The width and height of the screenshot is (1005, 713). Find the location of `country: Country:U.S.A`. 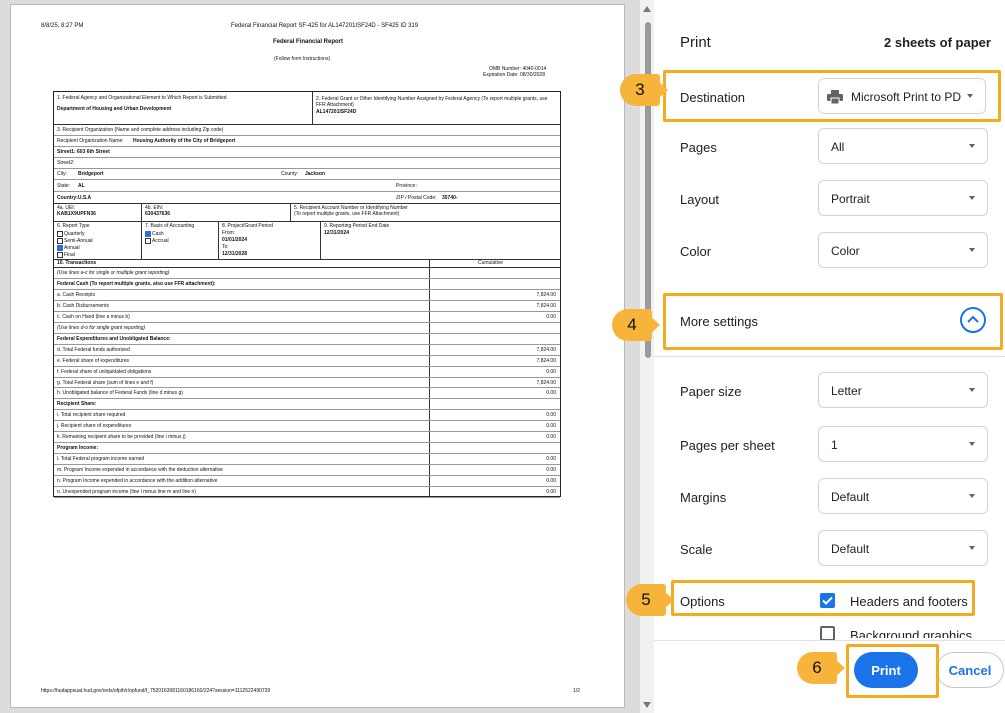

country: Country:U.S.A is located at coordinates (74, 198).